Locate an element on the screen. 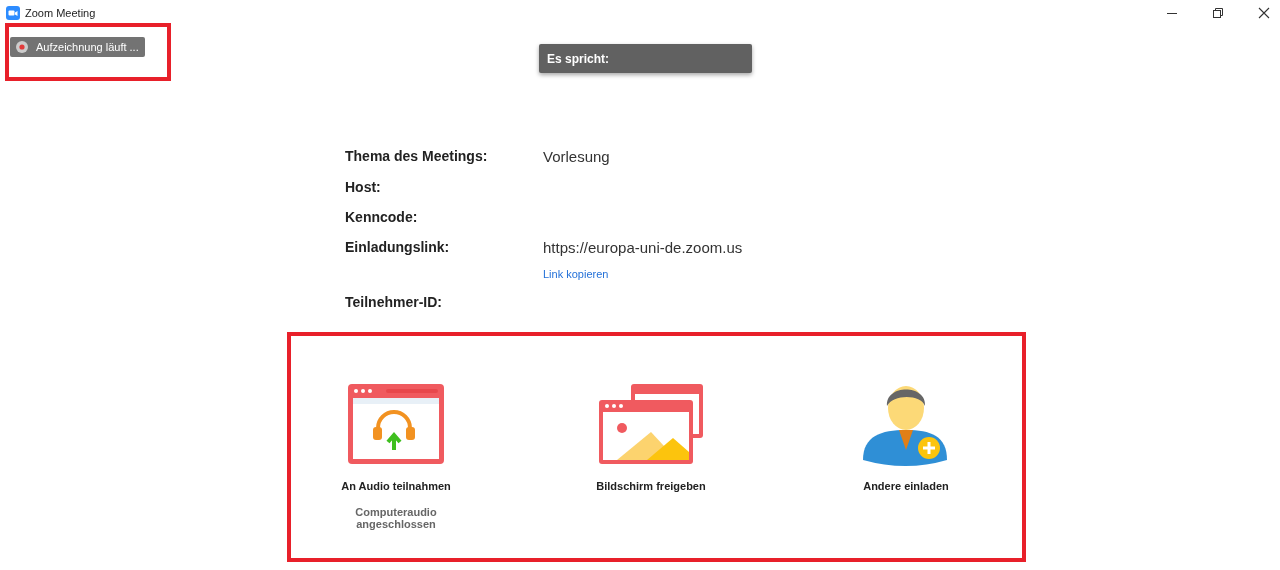 This screenshot has height=570, width=1280. window-title: Zoom Meeting is located at coordinates (60, 13).